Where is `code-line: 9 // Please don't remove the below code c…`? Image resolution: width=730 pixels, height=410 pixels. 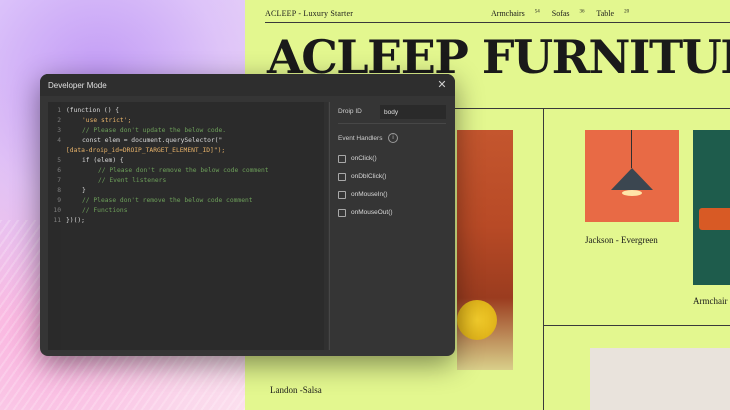
code-line: 9 // Please don't remove the below code c… is located at coordinates (150, 201).